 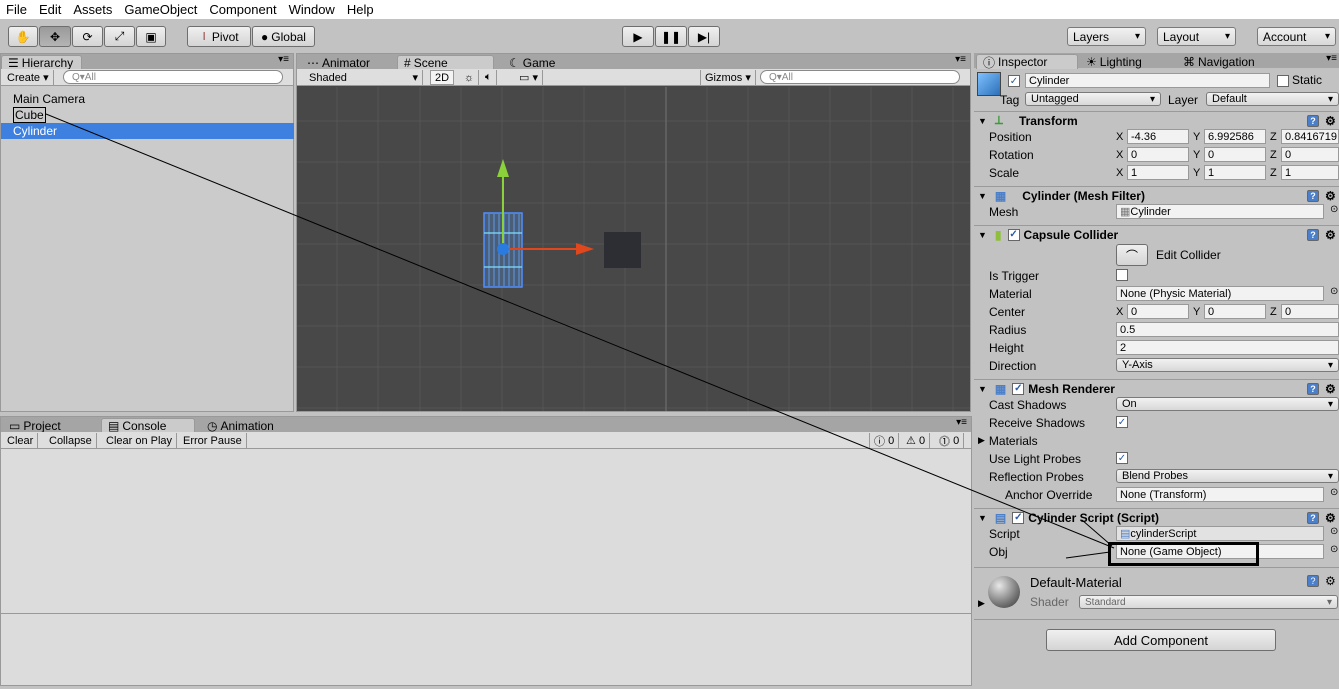 I want to click on tab-console: ▤ Console, so click(x=148, y=425).